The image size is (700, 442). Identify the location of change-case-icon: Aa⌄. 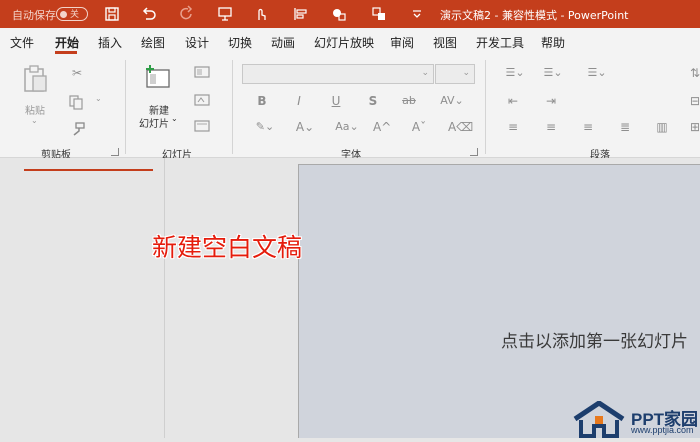
(347, 127).